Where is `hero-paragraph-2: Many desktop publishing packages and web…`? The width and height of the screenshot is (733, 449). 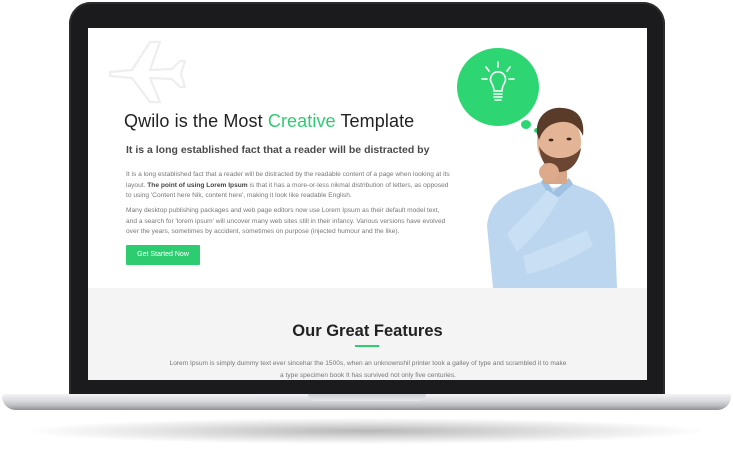 hero-paragraph-2: Many desktop publishing packages and web… is located at coordinates (286, 221).